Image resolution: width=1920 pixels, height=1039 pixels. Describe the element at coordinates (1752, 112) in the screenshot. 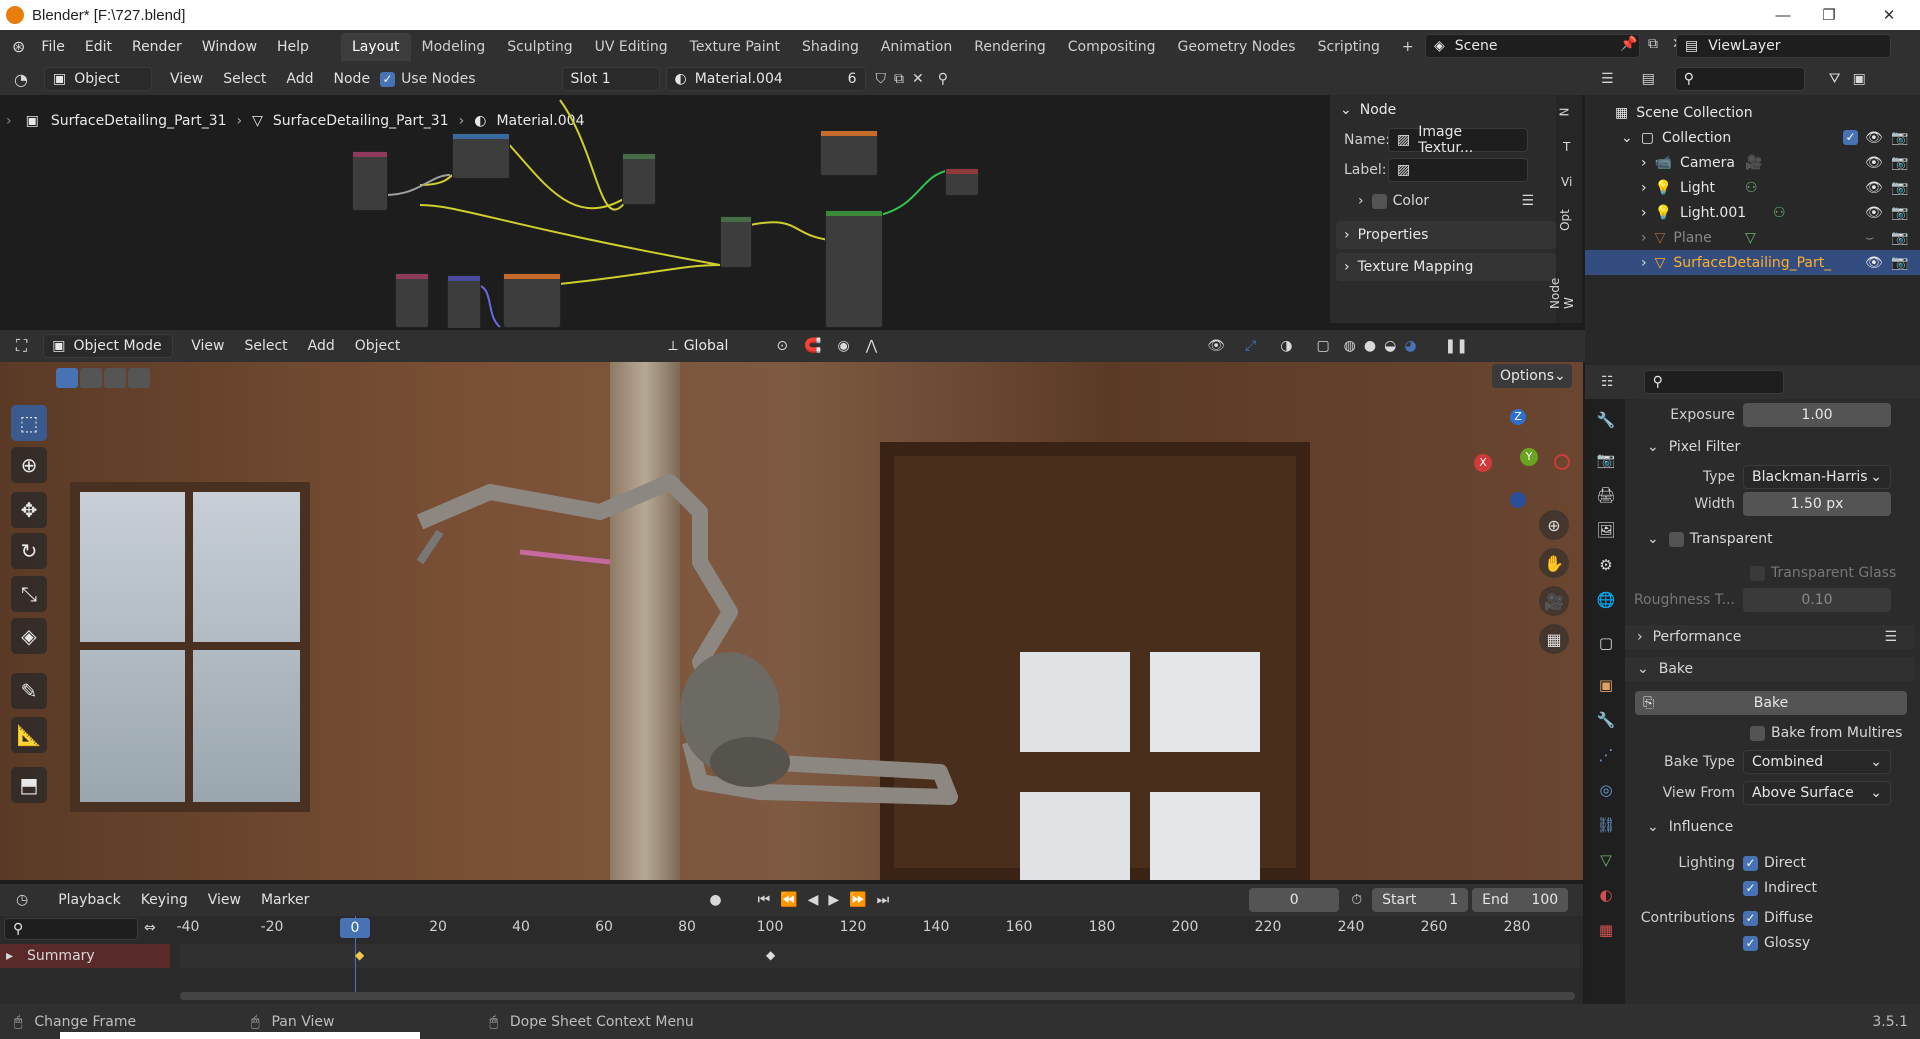

I see `outliner-row-scene-collection: ▦ Scene Collection` at that location.